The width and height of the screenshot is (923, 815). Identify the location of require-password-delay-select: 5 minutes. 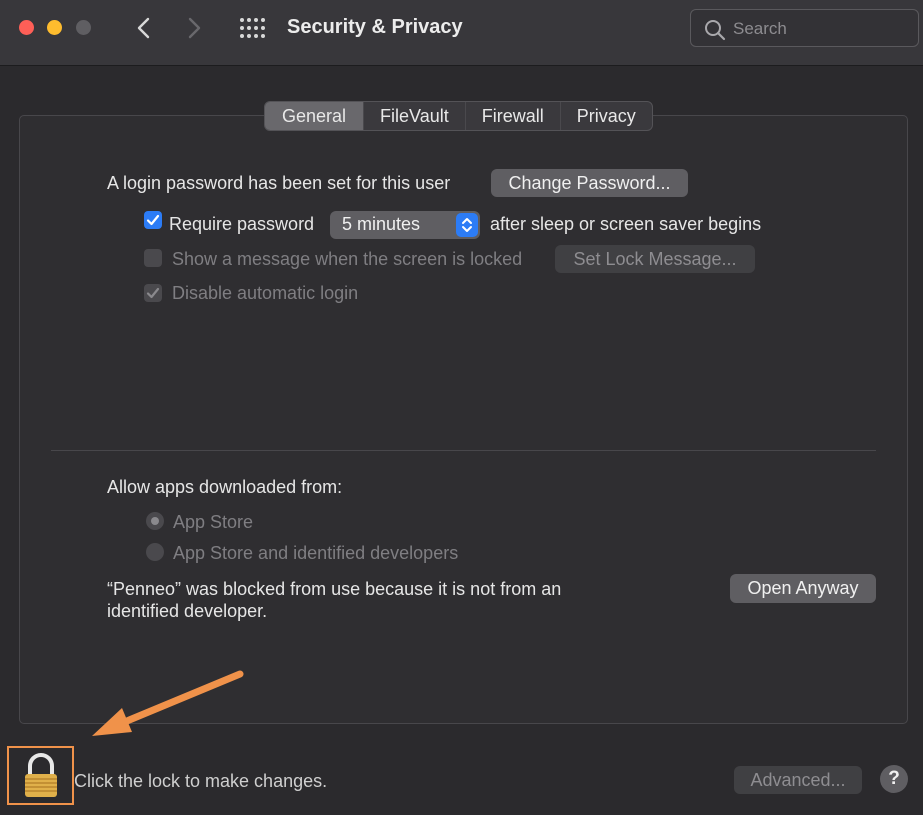
(405, 225).